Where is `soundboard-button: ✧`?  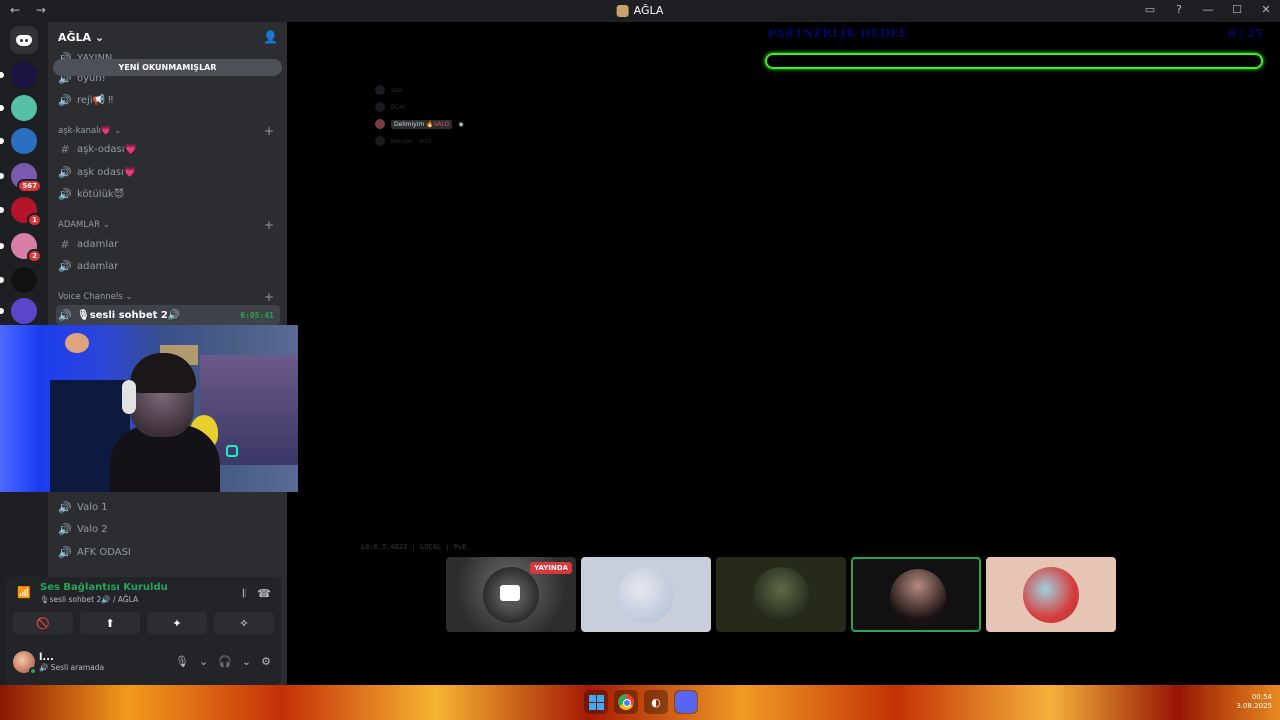
soundboard-button: ✧ is located at coordinates (244, 623).